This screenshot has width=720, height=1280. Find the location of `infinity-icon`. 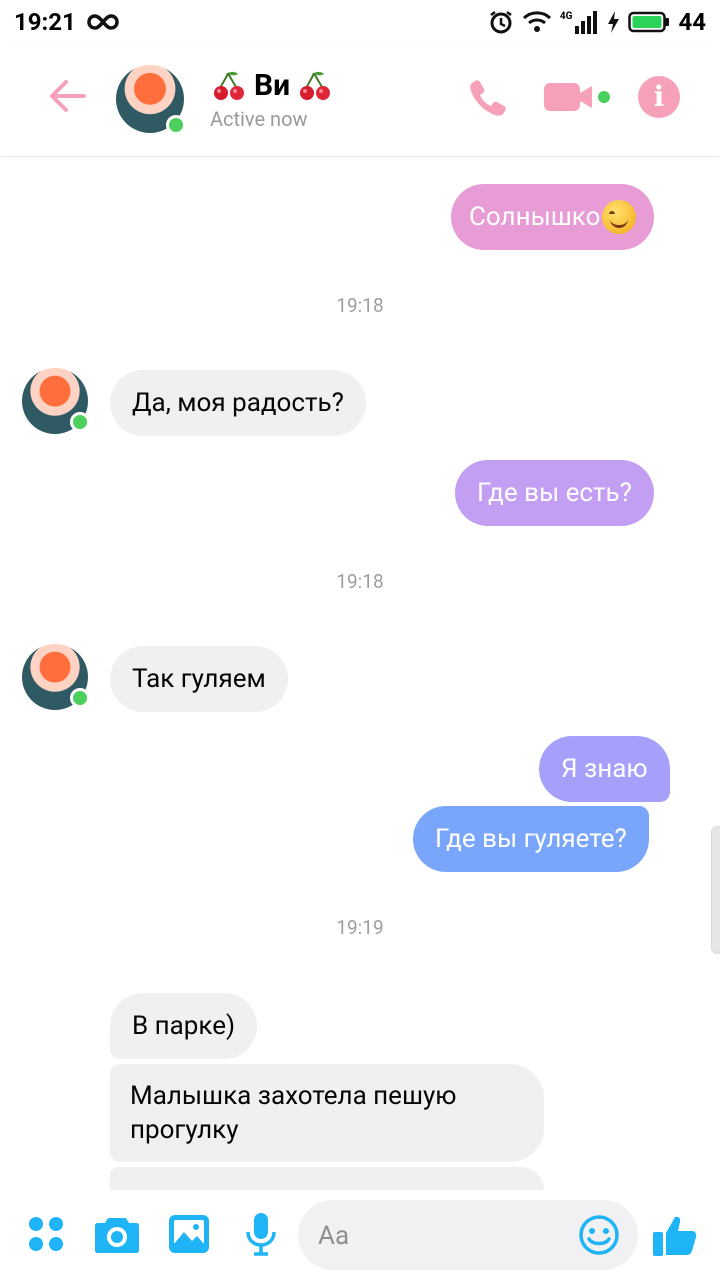

infinity-icon is located at coordinates (103, 22).